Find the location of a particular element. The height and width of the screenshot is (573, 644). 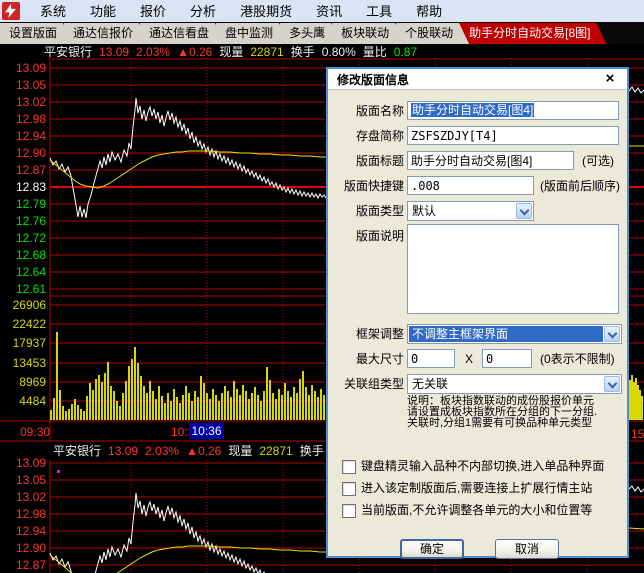

tab-intraday-monitor: 盘中监测 is located at coordinates (252, 33).